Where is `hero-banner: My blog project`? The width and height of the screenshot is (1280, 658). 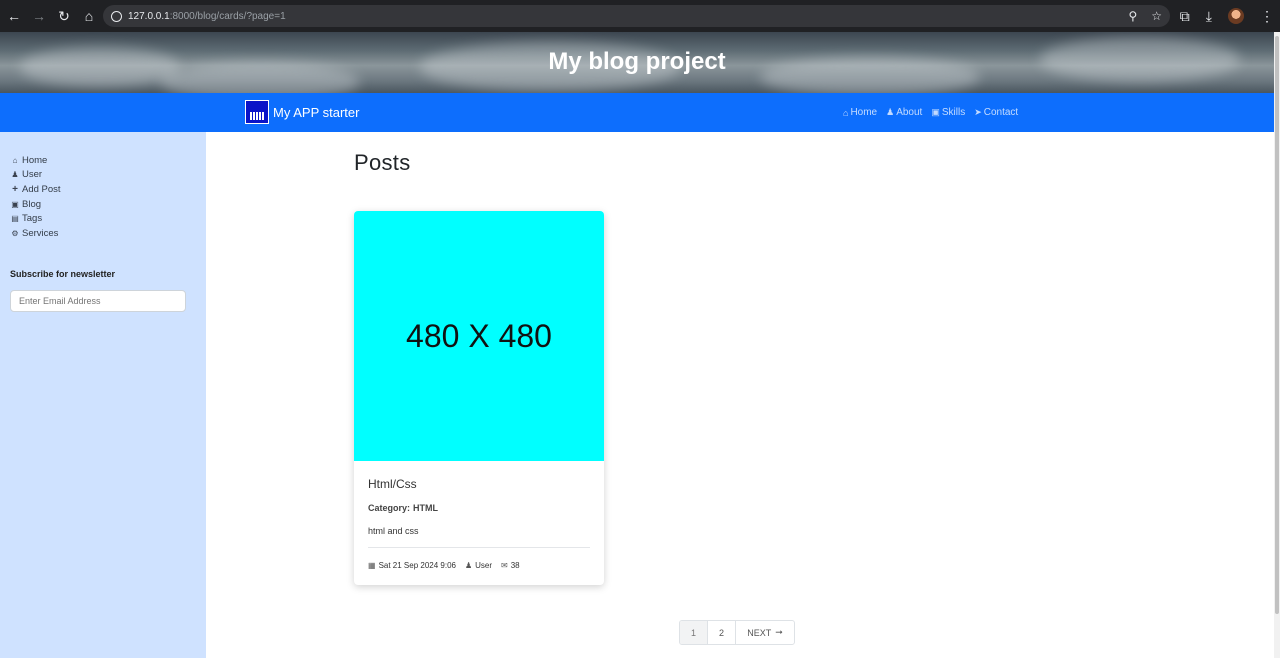 hero-banner: My blog project is located at coordinates (637, 62).